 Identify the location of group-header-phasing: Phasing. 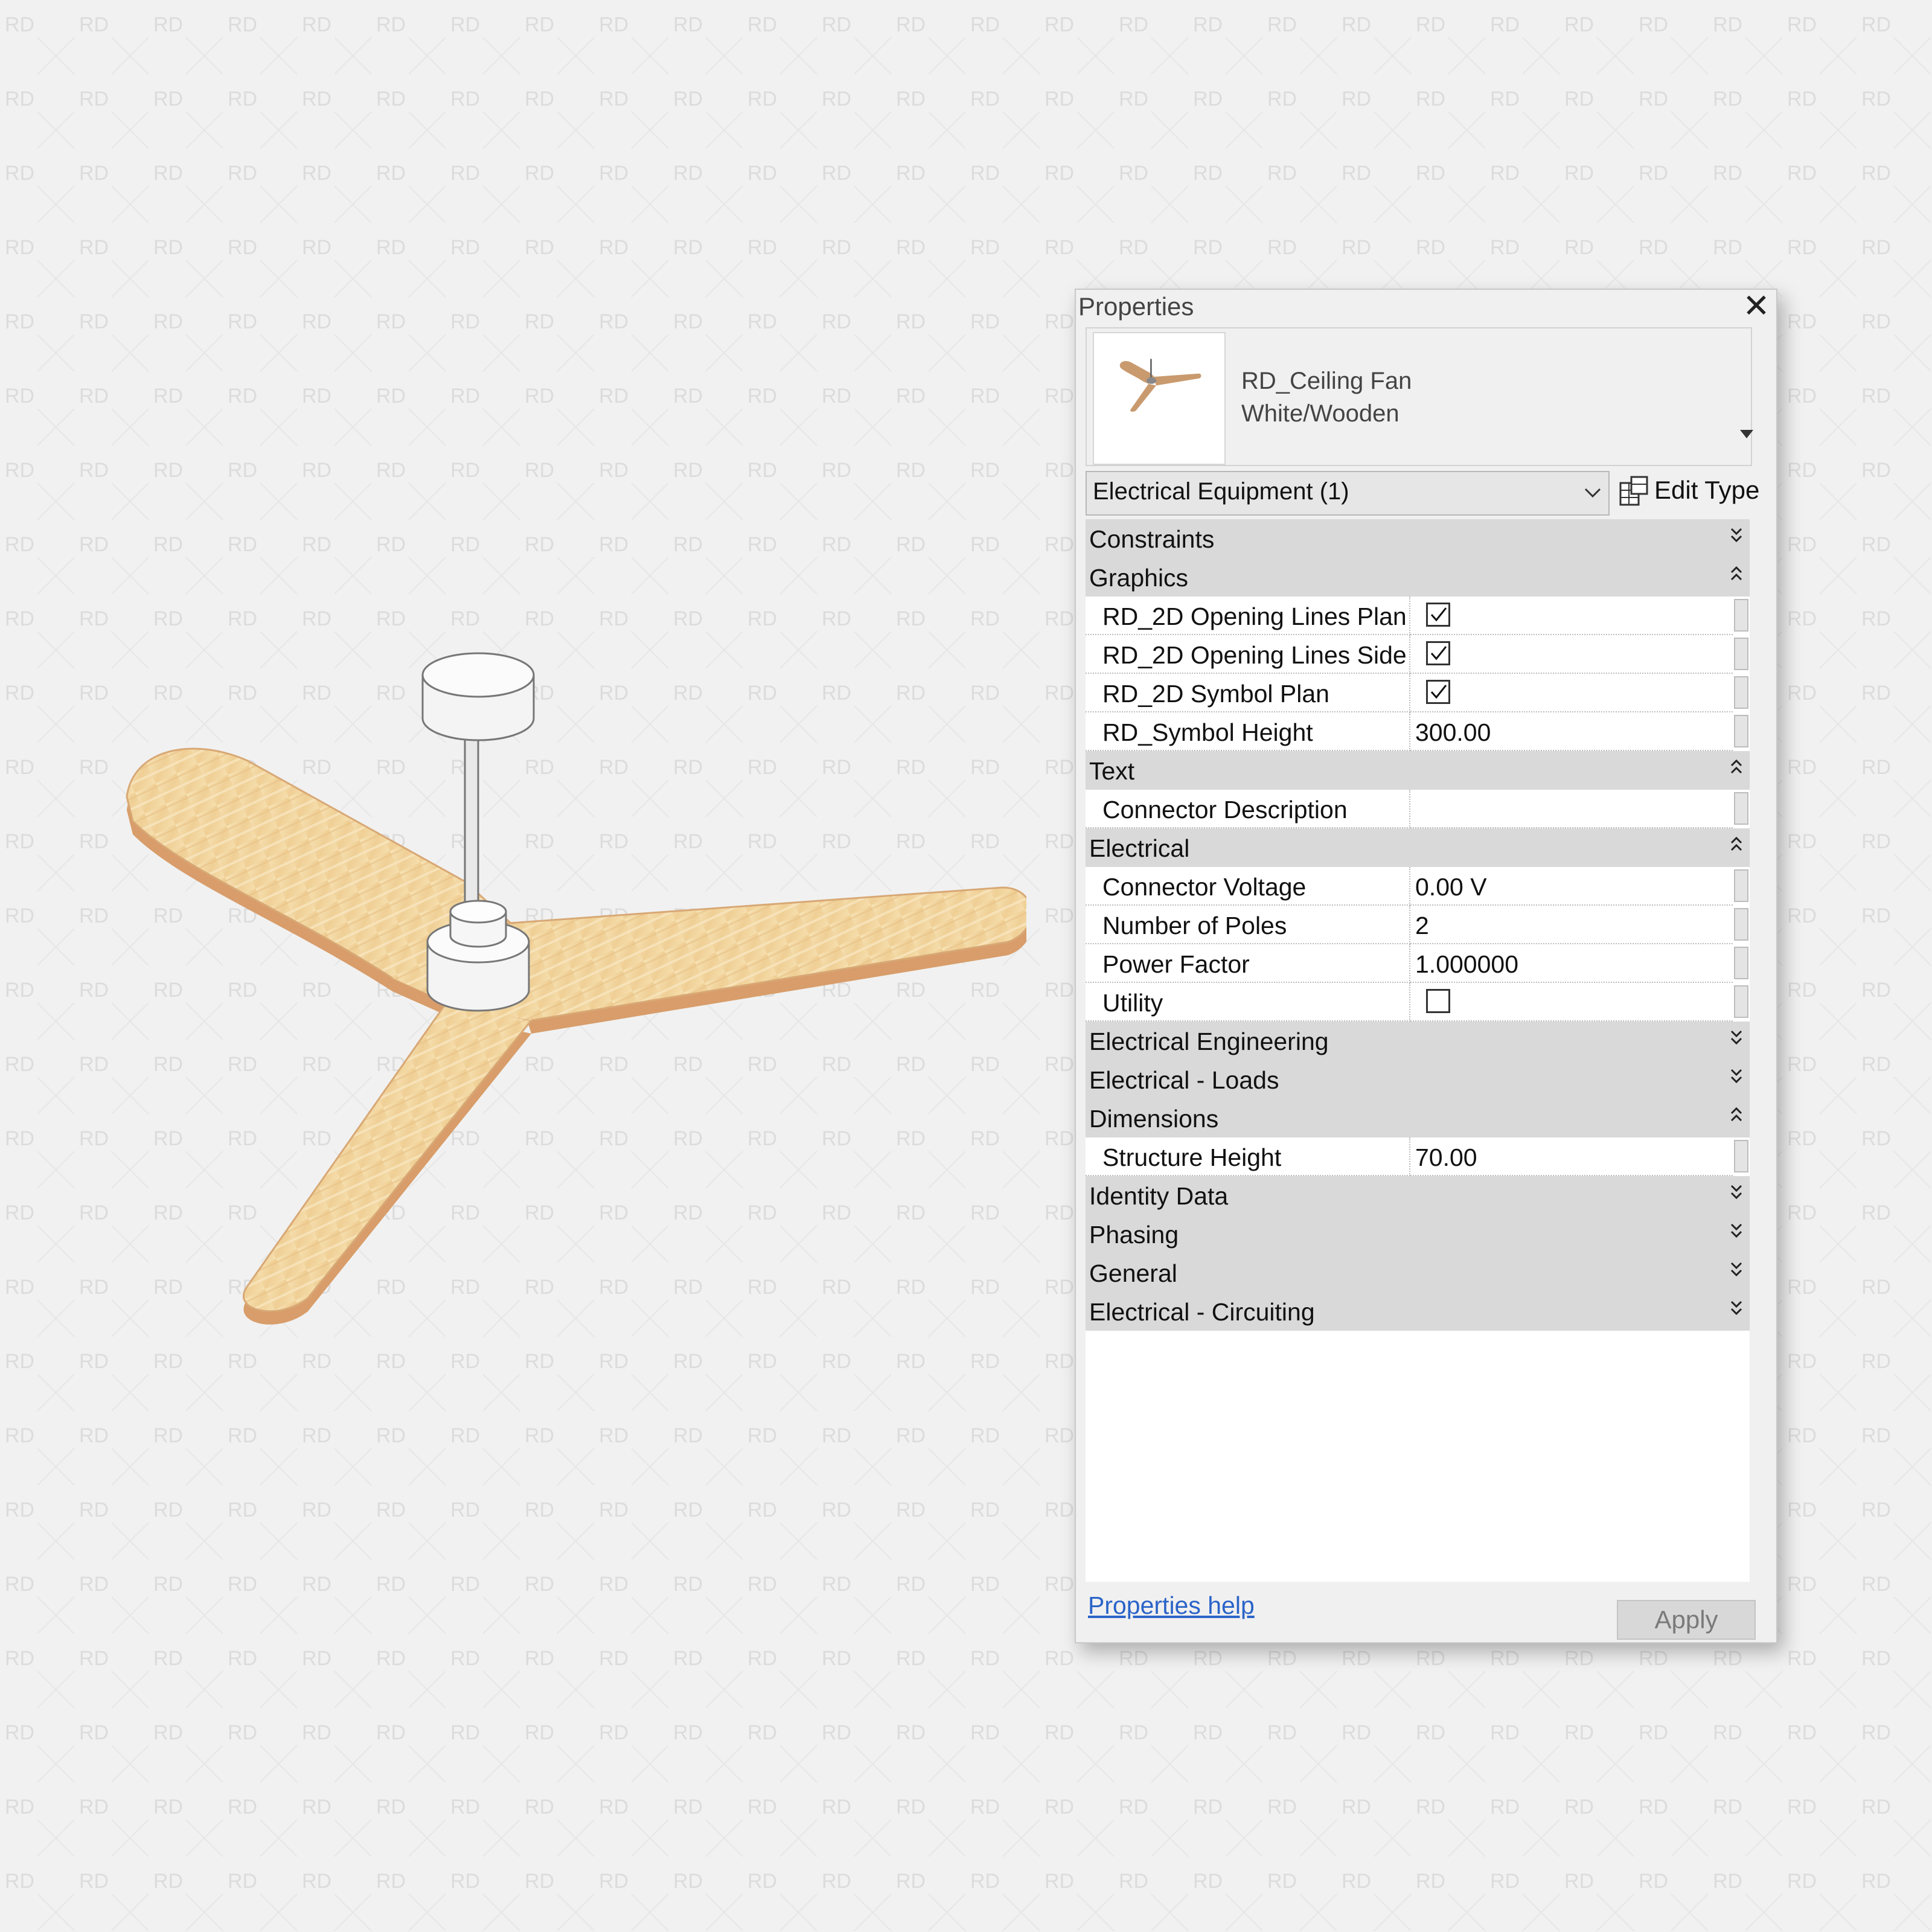
(1418, 1234).